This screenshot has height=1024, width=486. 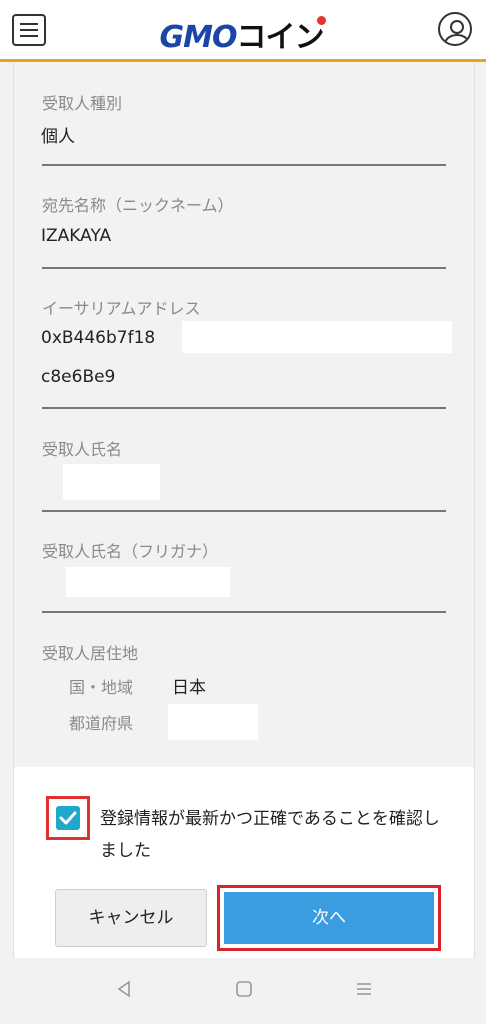 What do you see at coordinates (244, 652) in the screenshot?
I see `field-recipient-residence: 受取人居住地` at bounding box center [244, 652].